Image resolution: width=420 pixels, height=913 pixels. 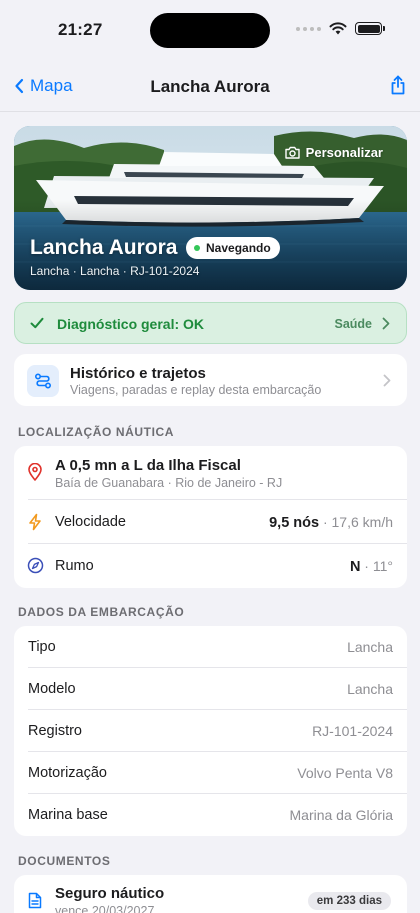 What do you see at coordinates (238, 248) in the screenshot?
I see `status-badge-label: Navegando` at bounding box center [238, 248].